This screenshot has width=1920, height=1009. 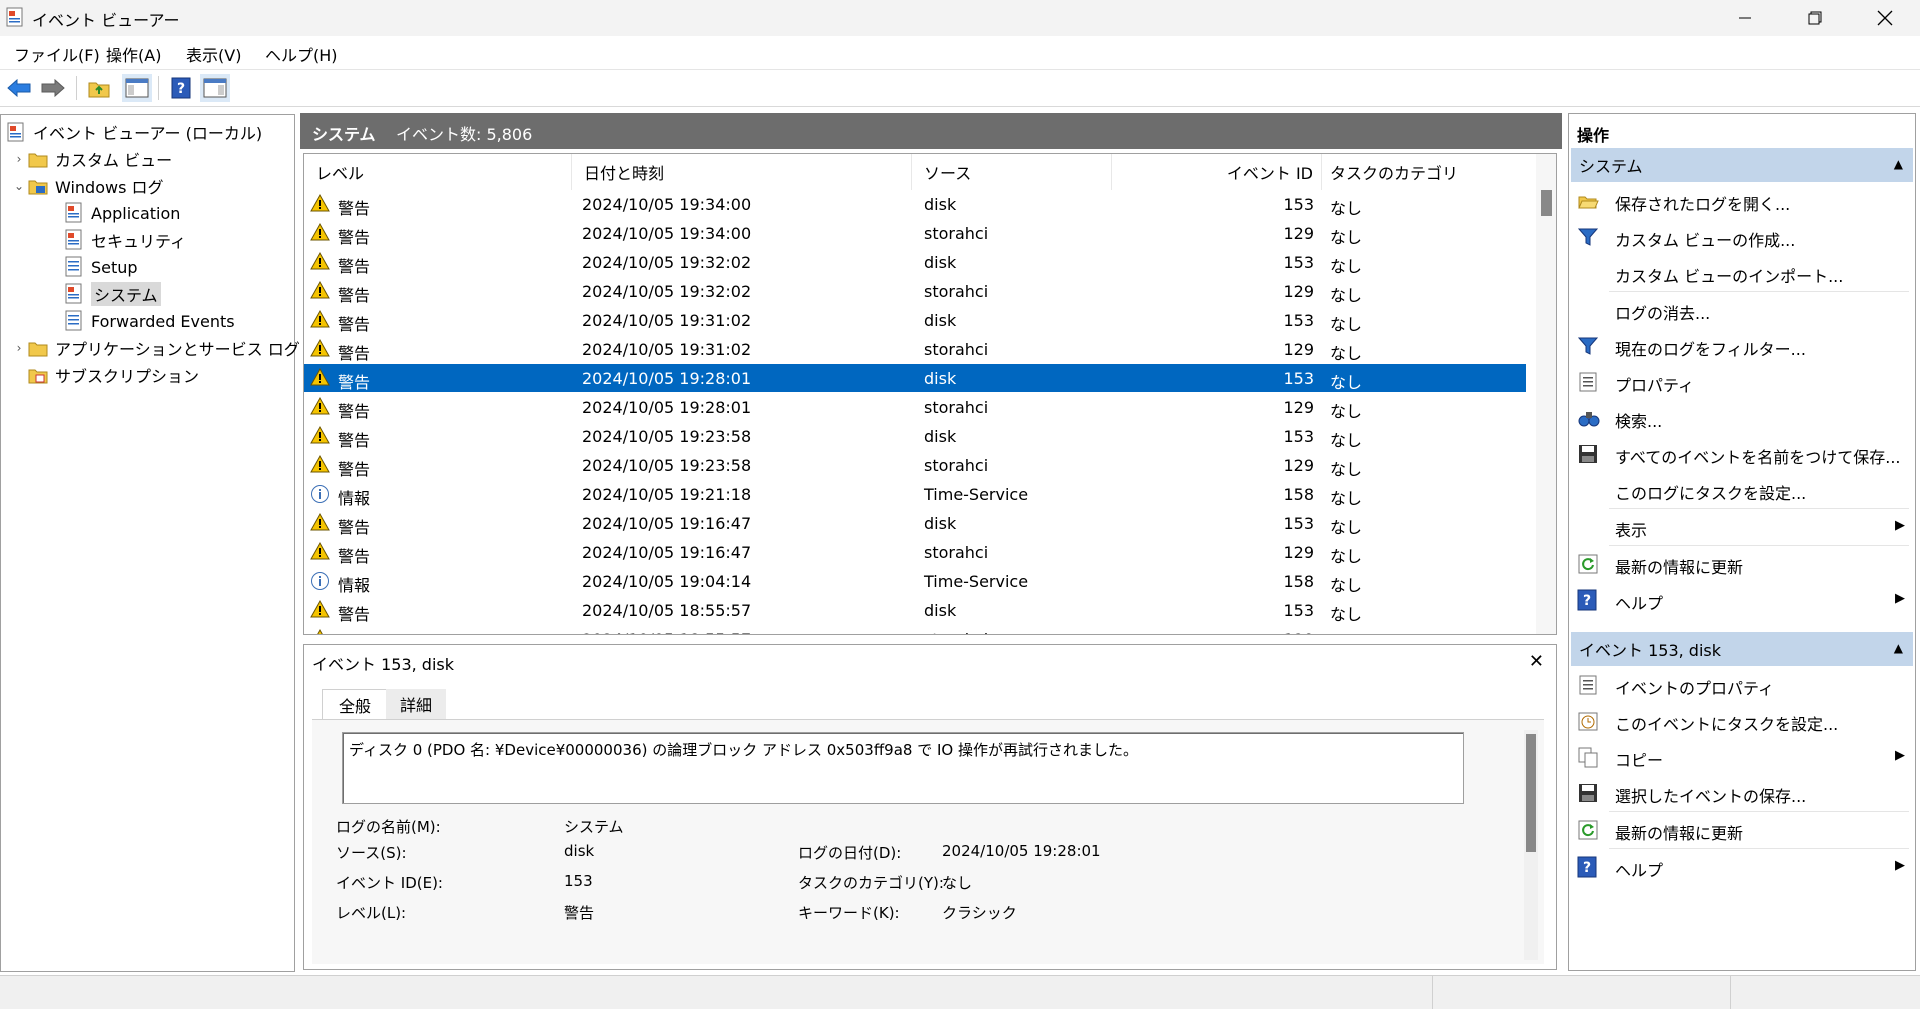 I want to click on window-title: イベント ビューアー, so click(x=106, y=20).